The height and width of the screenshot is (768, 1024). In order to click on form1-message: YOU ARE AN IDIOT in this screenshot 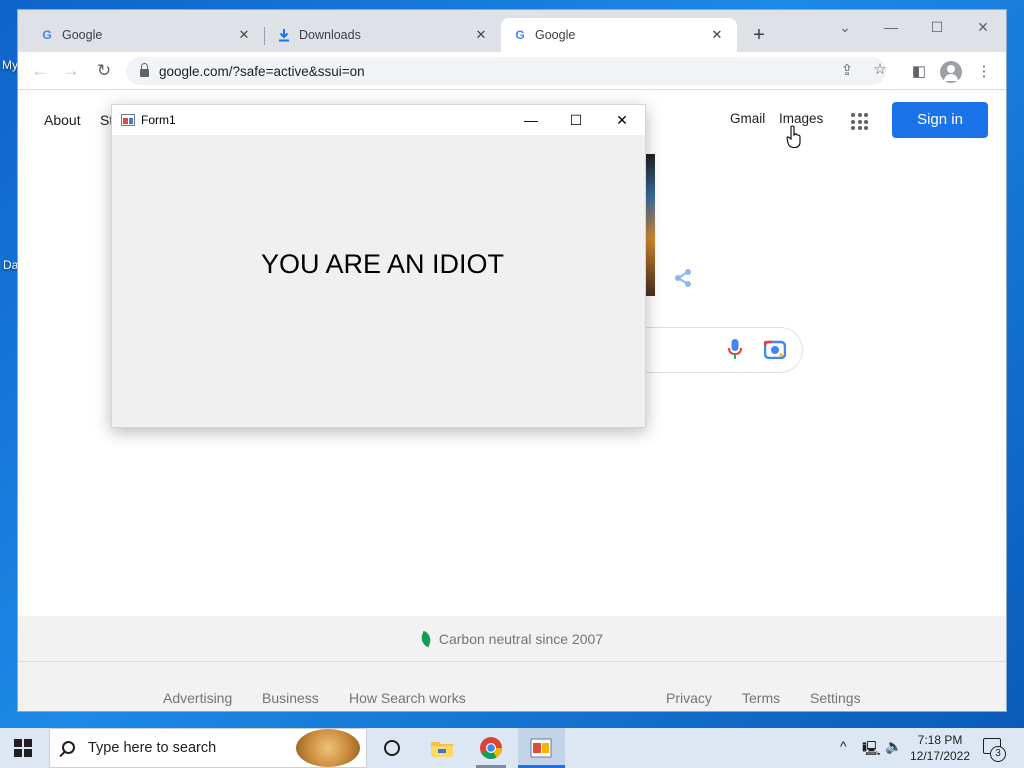, I will do `click(382, 264)`.